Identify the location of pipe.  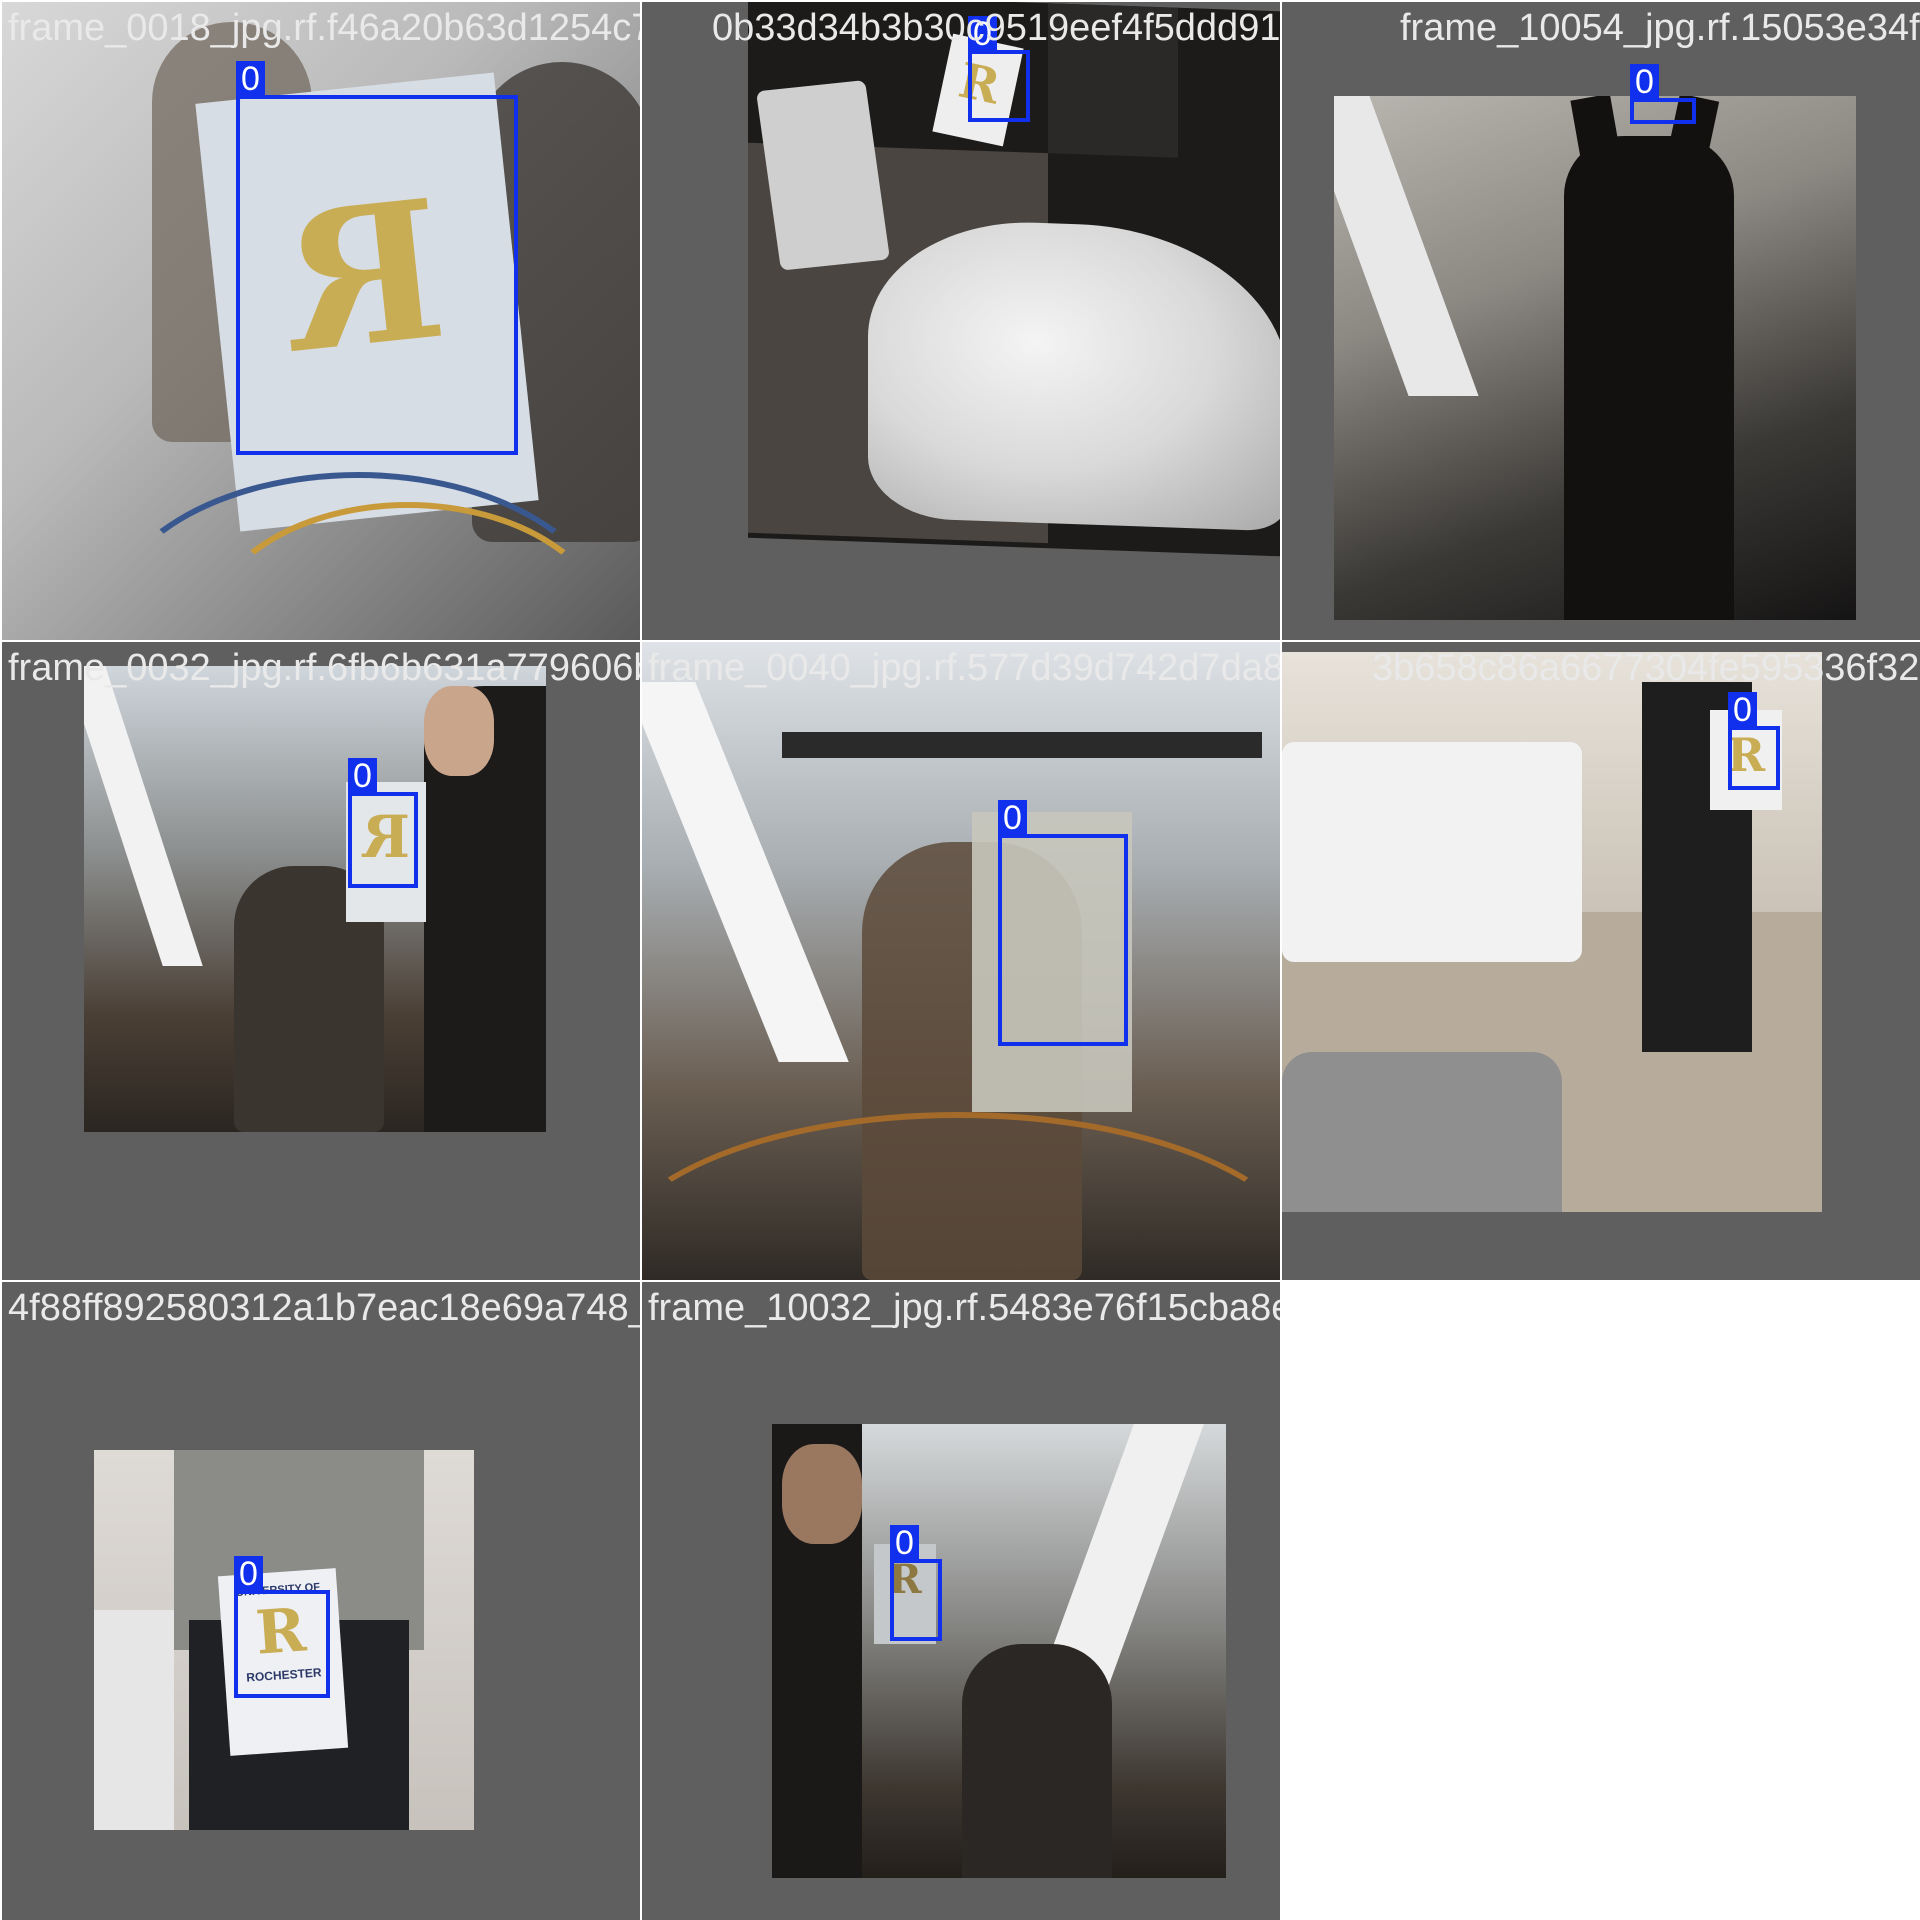
(1022, 745).